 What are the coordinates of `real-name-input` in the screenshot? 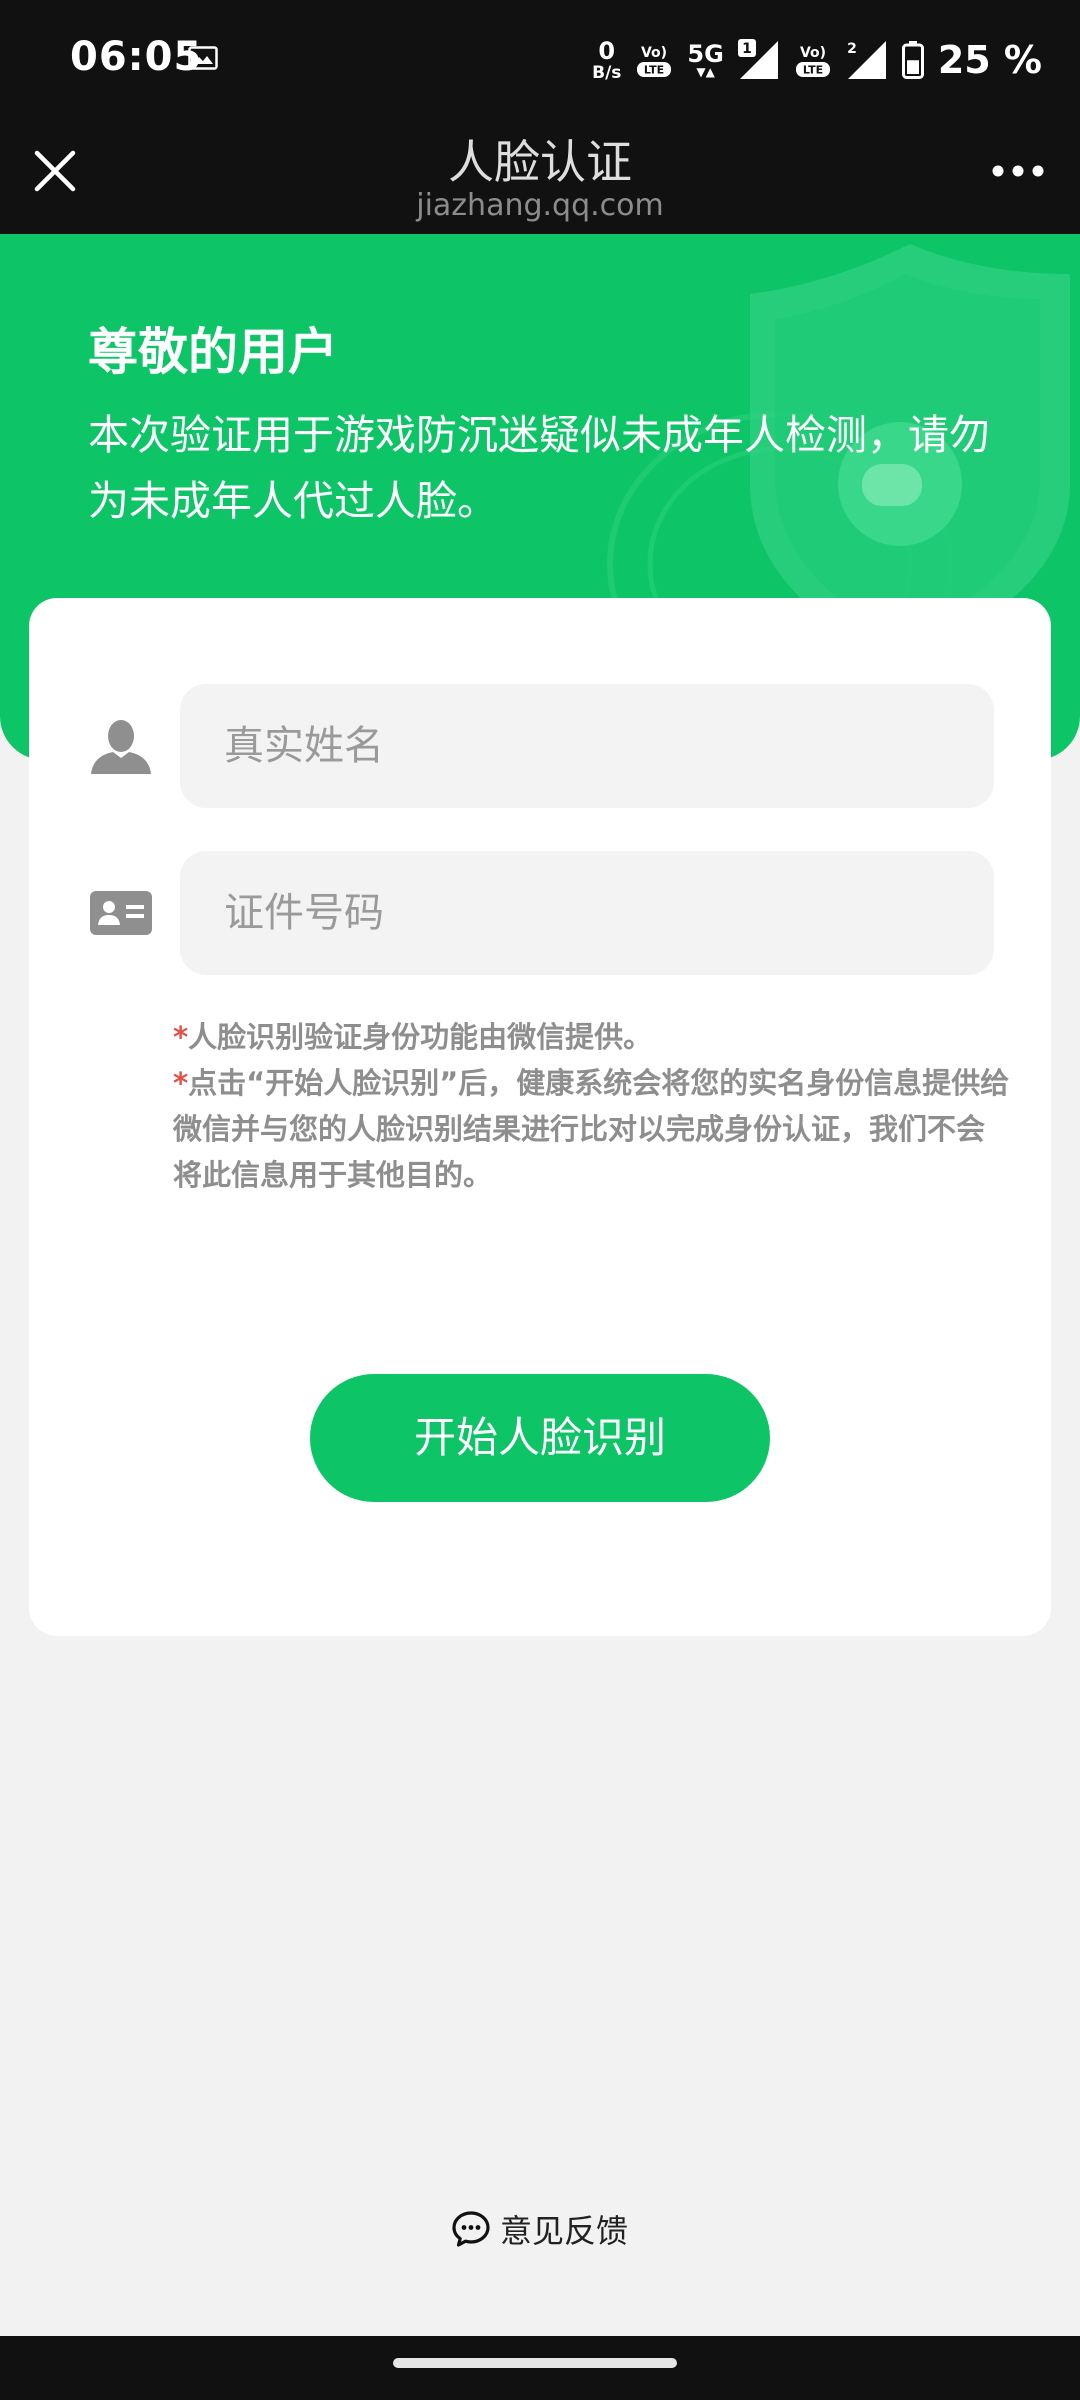 It's located at (587, 746).